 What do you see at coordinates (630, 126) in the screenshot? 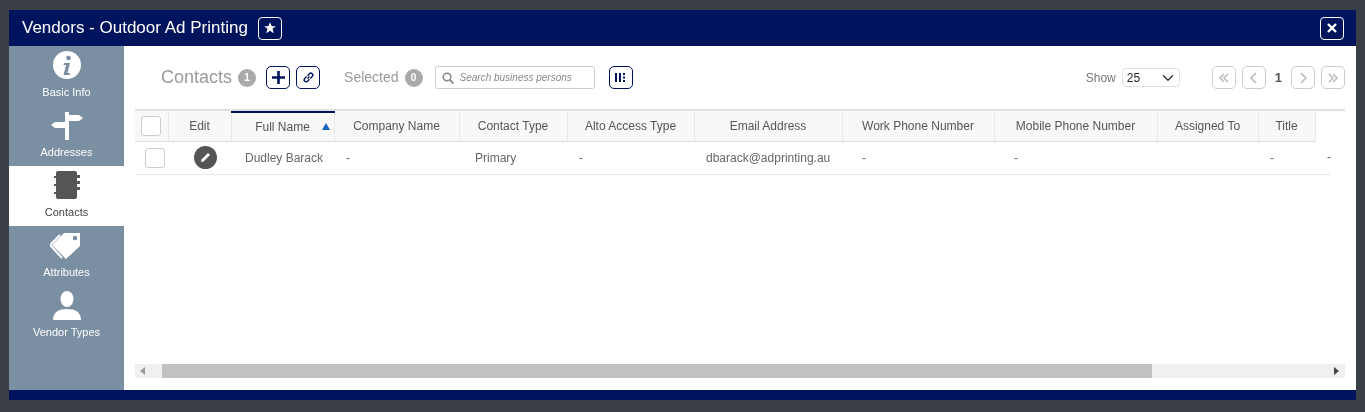
I see `column-header: Alto Access Type` at bounding box center [630, 126].